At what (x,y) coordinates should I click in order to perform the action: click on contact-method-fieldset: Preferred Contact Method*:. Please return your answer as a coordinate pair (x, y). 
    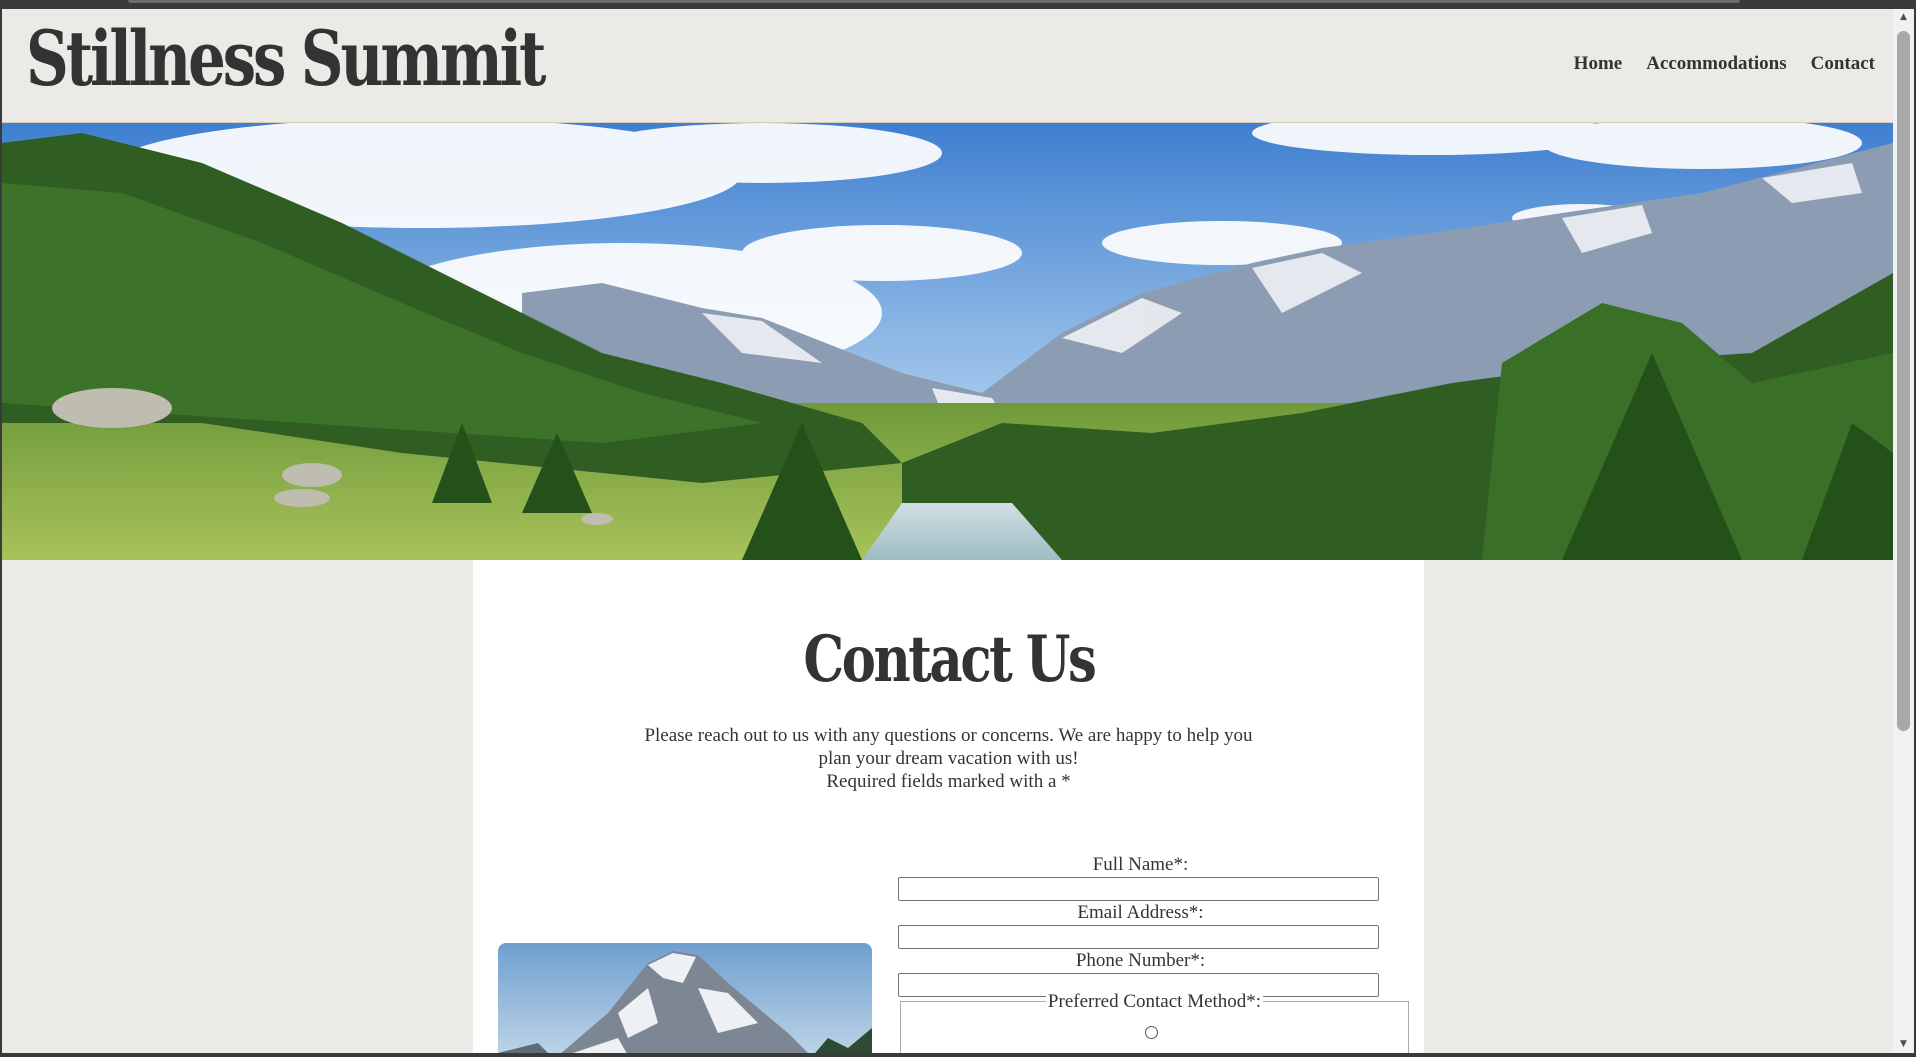
    Looking at the image, I should click on (1154, 1022).